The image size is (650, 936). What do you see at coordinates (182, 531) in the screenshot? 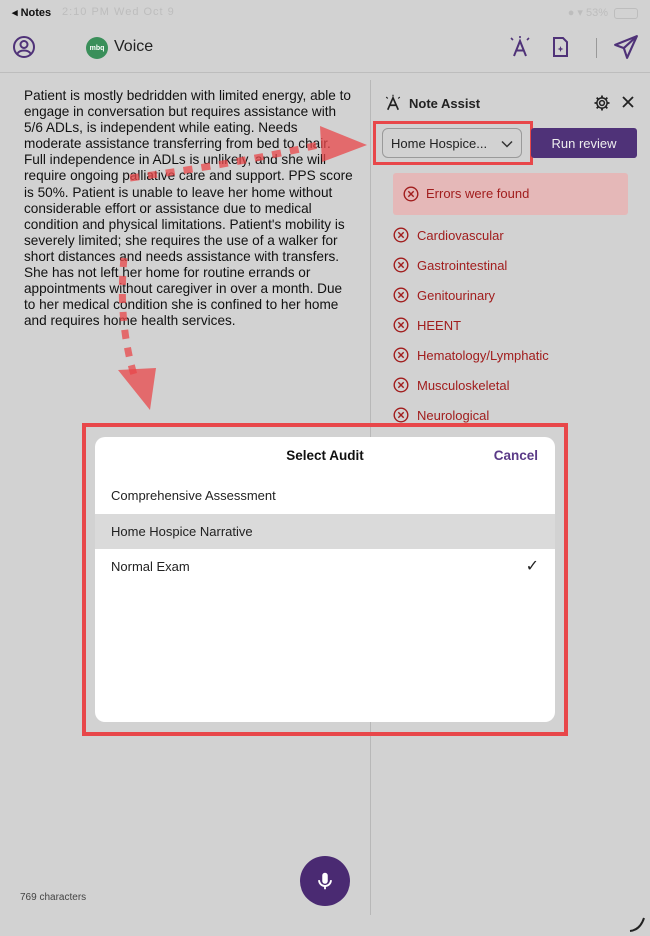
I see `audit-option-label: Home Hospice Narrative` at bounding box center [182, 531].